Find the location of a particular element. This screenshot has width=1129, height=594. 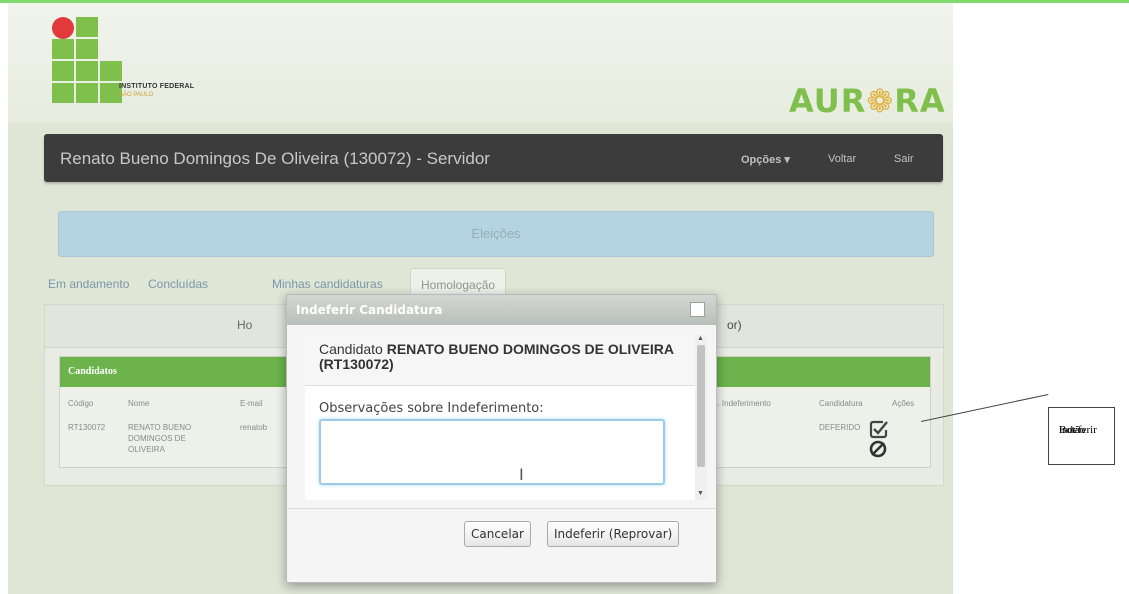

panel-title-left: Ho is located at coordinates (245, 325).